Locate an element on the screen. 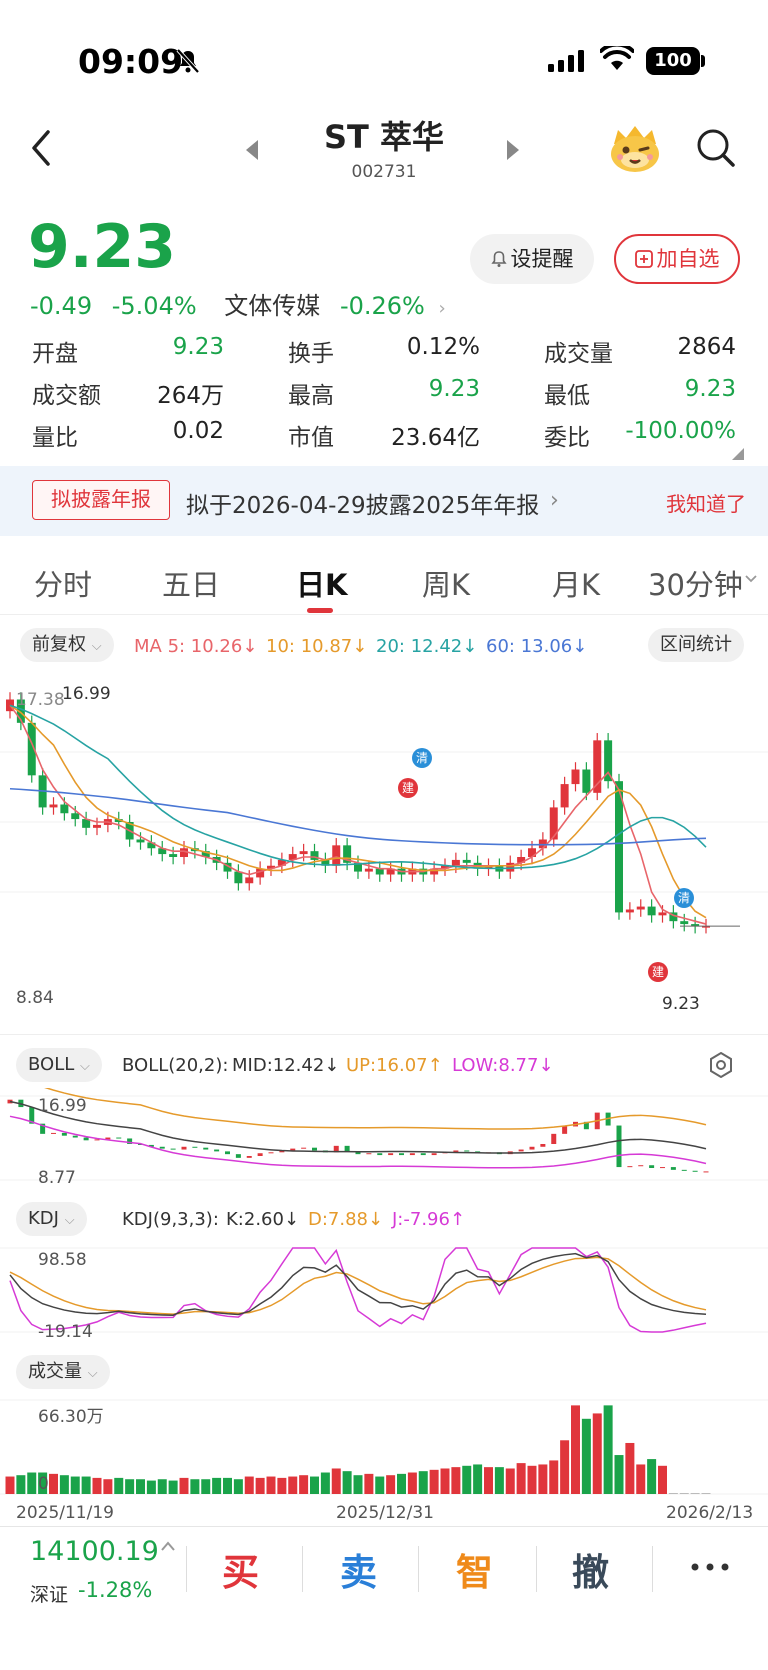 The width and height of the screenshot is (768, 1670). disclosure-tag: 拟披露年报 is located at coordinates (101, 500).